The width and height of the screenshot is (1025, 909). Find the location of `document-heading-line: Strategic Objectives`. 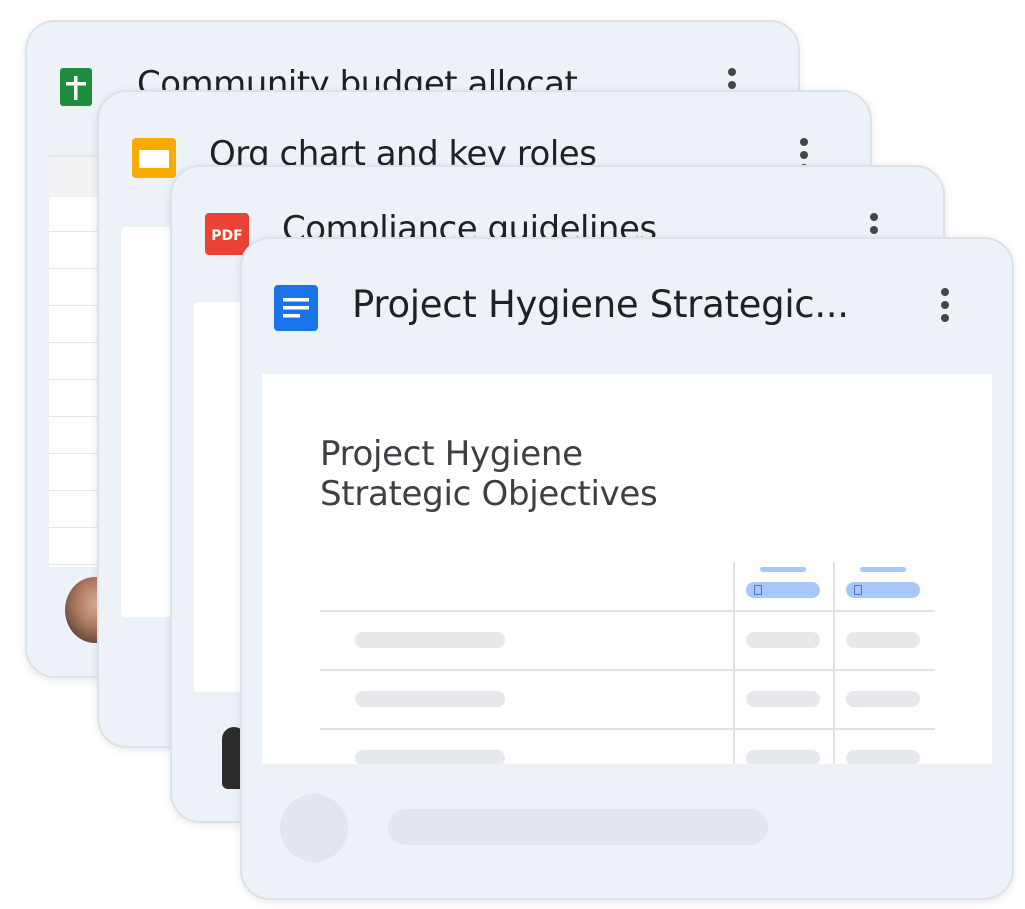

document-heading-line: Strategic Objectives is located at coordinates (489, 494).